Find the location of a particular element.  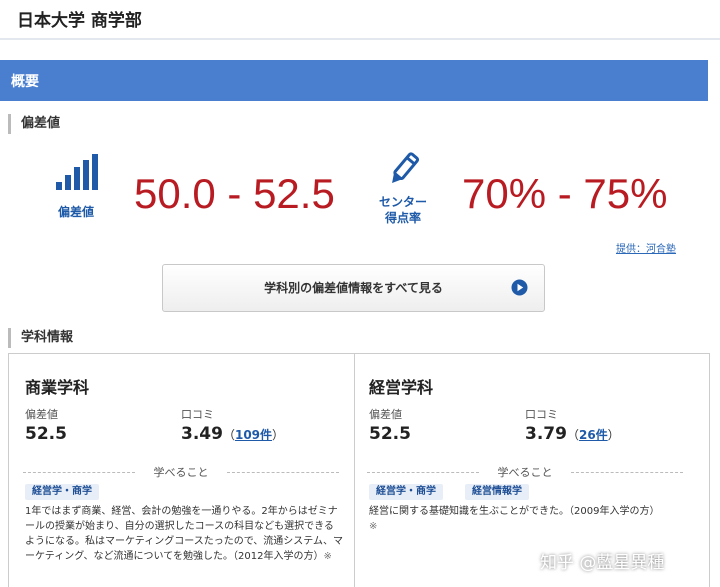

hensachi-range: 50.0 - 52.5 is located at coordinates (234, 193).